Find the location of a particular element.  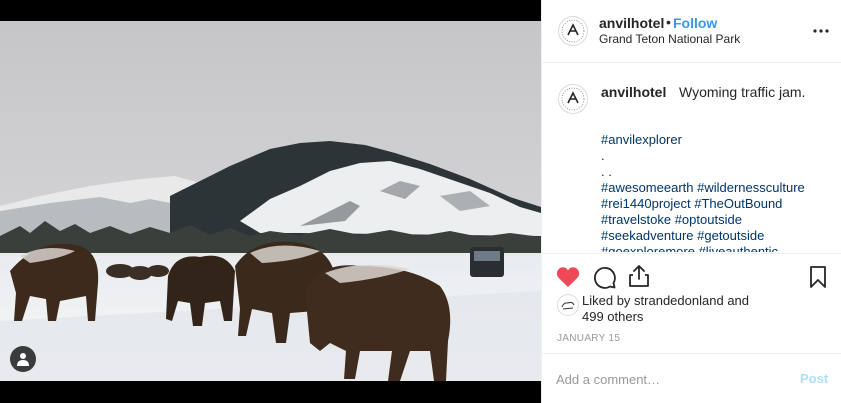

share-icon is located at coordinates (639, 276).